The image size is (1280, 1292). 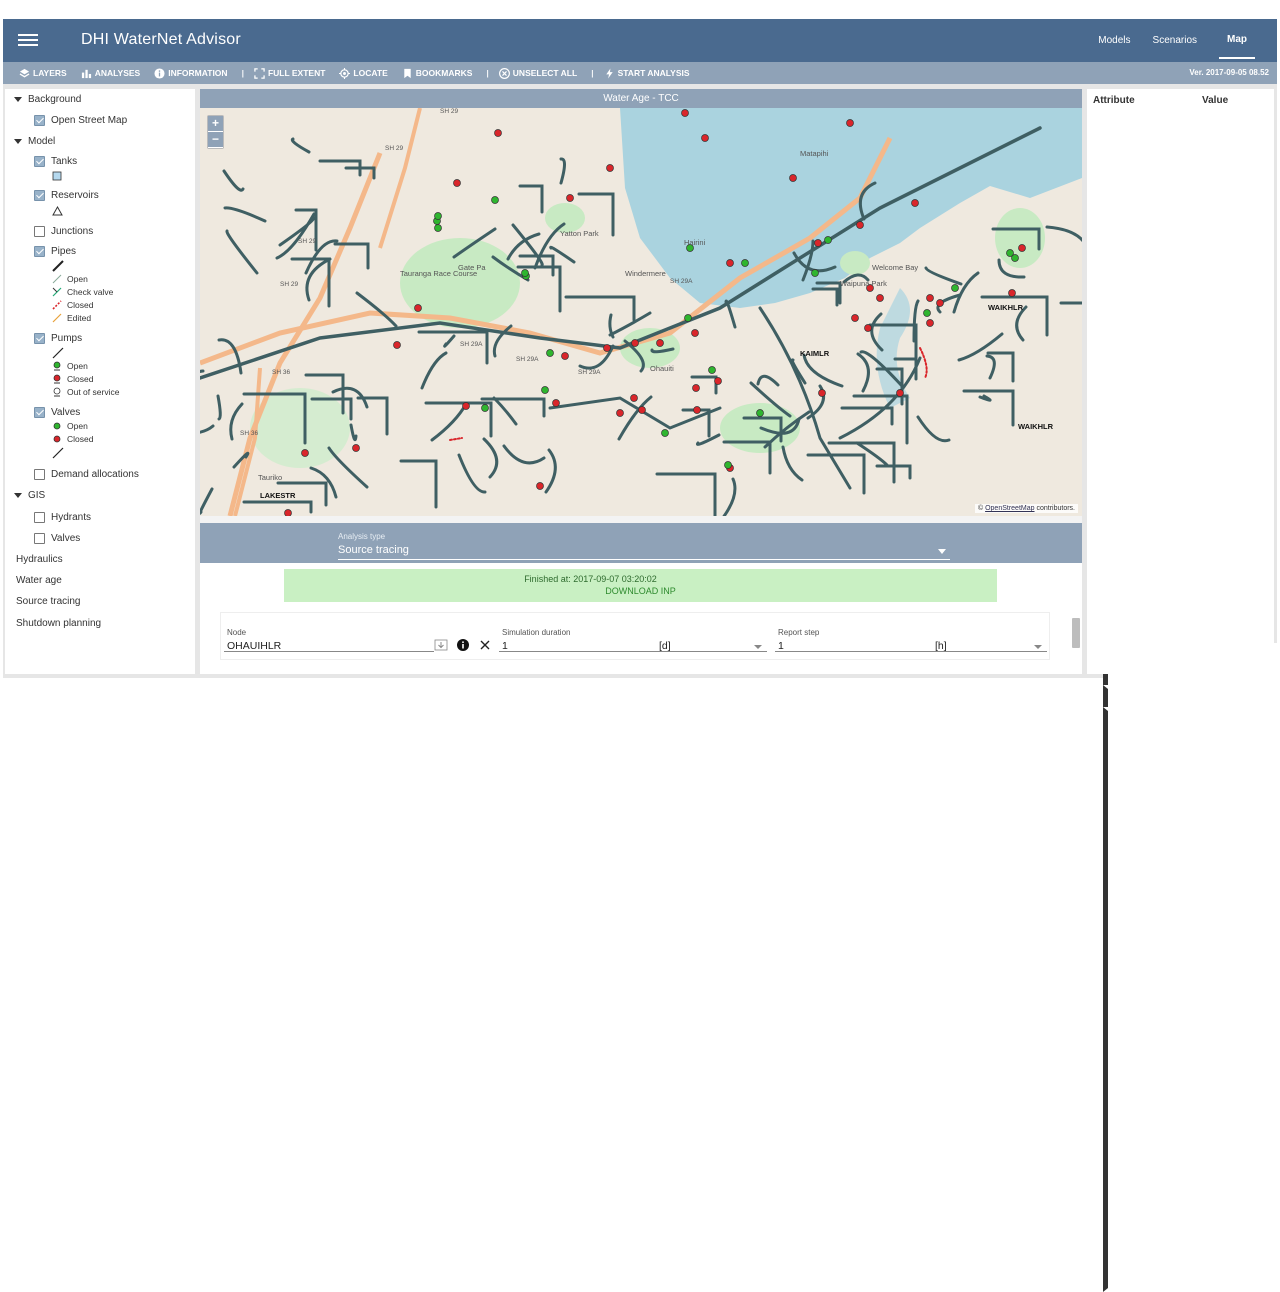 What do you see at coordinates (644, 552) in the screenshot?
I see `analysis-type-select: Source tracing` at bounding box center [644, 552].